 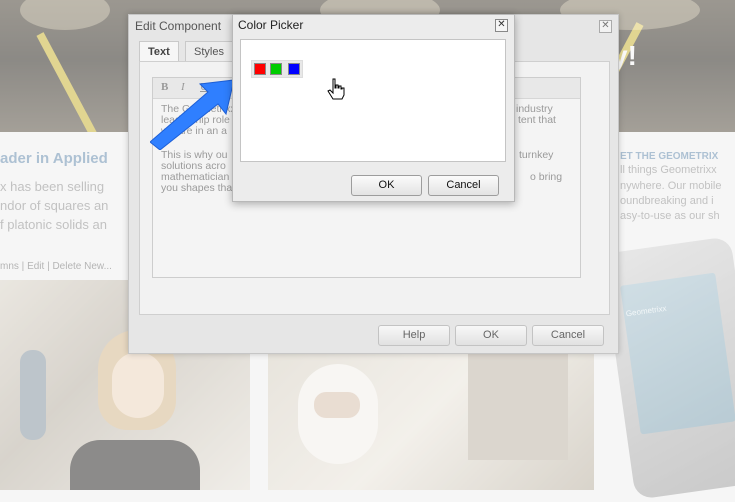 What do you see at coordinates (536, 155) in the screenshot?
I see `text-fragment: turnkey` at bounding box center [536, 155].